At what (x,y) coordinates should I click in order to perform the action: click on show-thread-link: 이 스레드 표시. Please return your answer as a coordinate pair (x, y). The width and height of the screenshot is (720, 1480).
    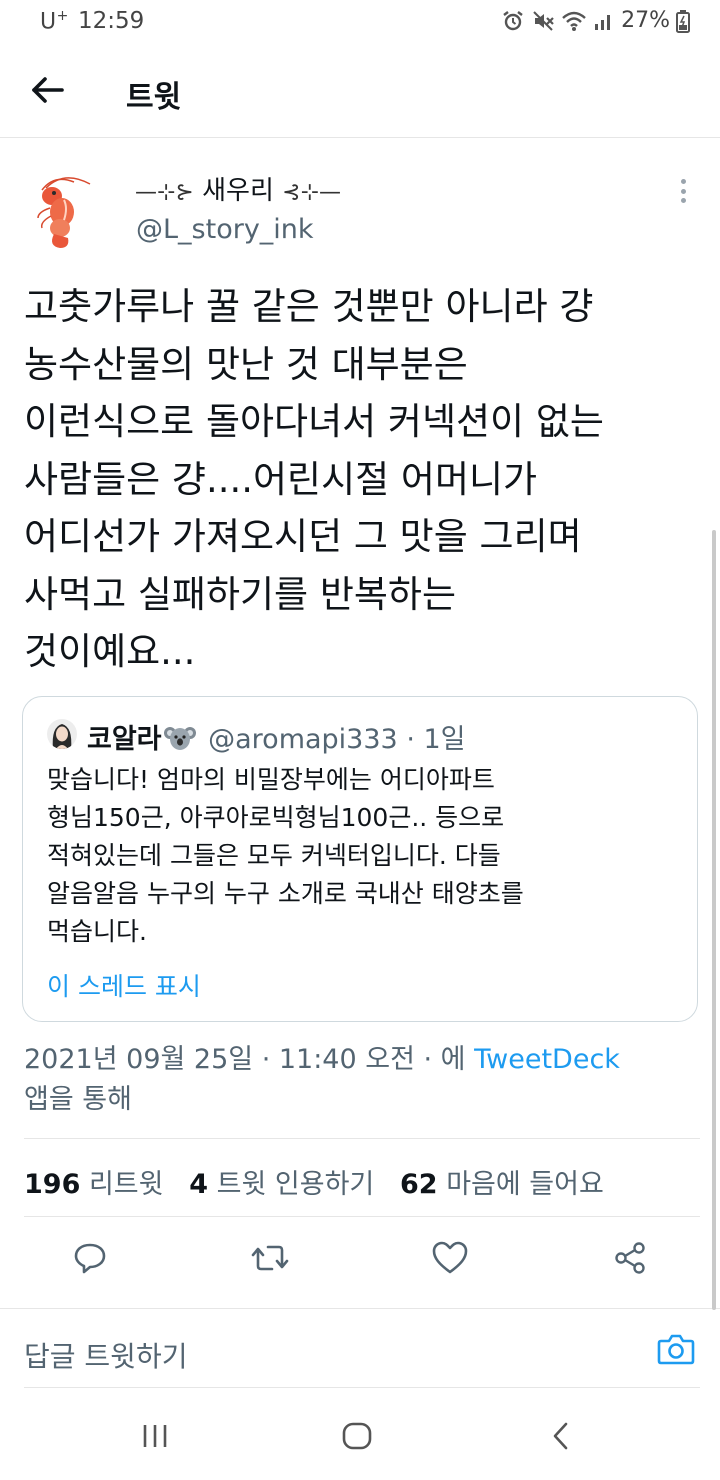
    Looking at the image, I should click on (124, 985).